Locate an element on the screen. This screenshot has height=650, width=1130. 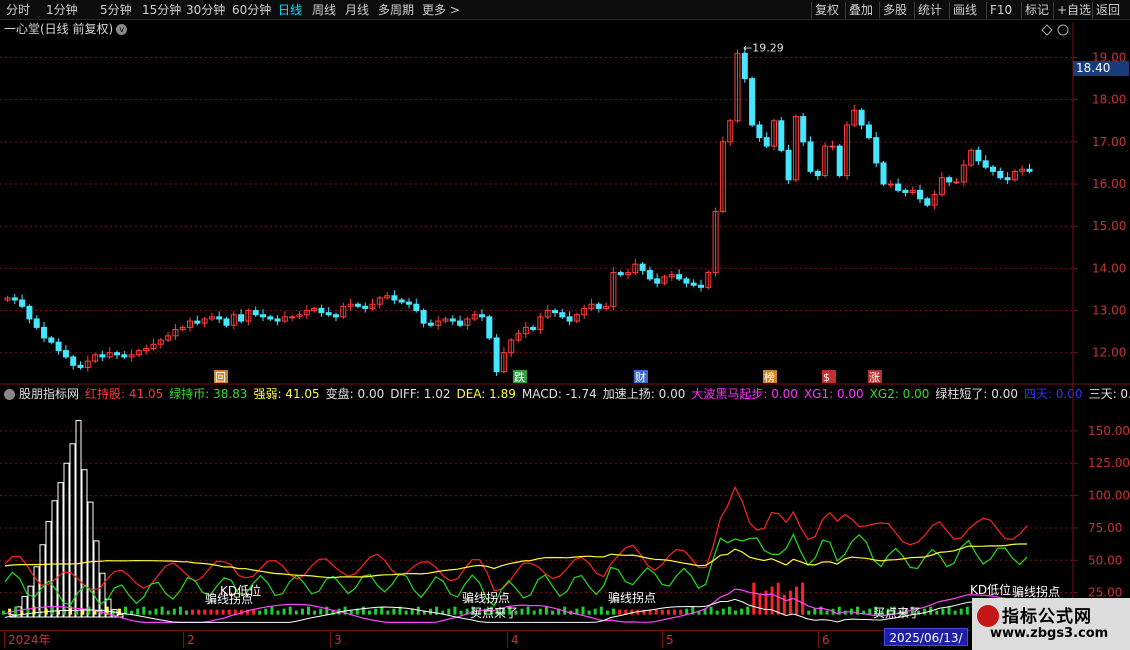
toolbar-item-5: 60分钟 is located at coordinates (251, 10).